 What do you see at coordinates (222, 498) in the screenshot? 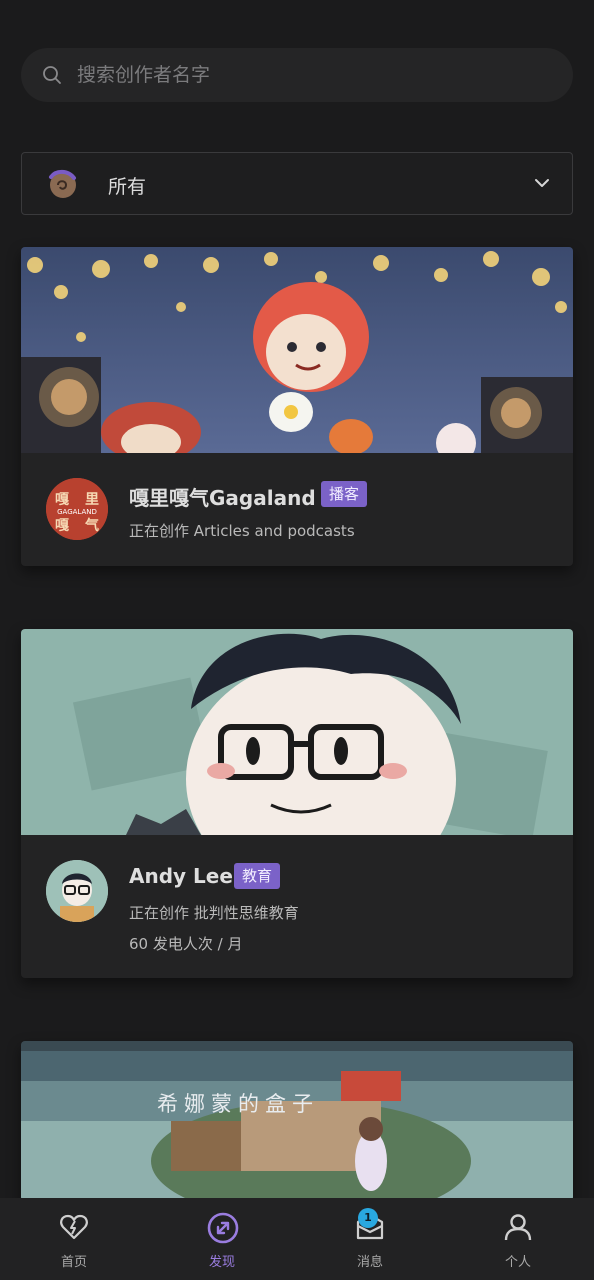
I see `creator-name: 嘎里嘎气Gagaland` at bounding box center [222, 498].